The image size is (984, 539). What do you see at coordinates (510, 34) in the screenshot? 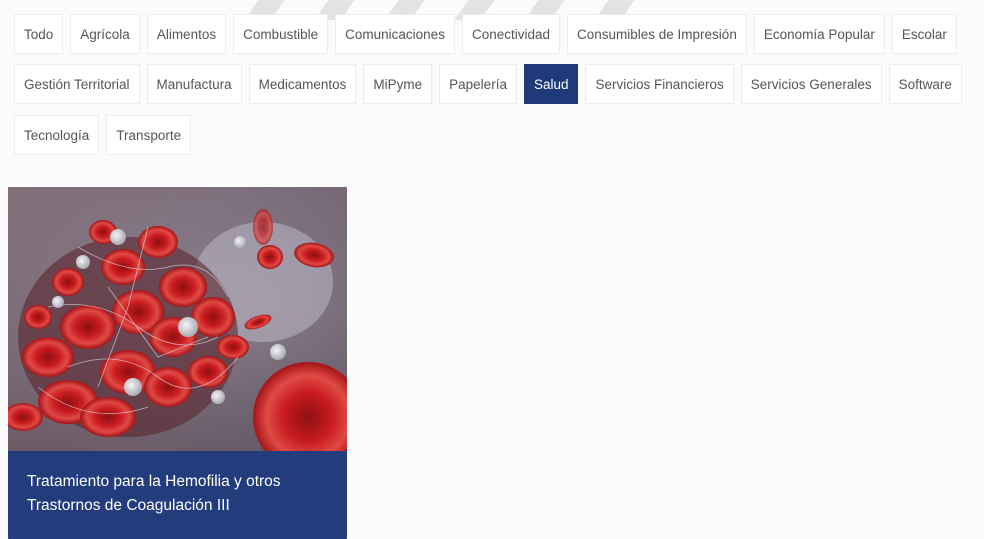
I see `filter-conectividad: Conectividad` at bounding box center [510, 34].